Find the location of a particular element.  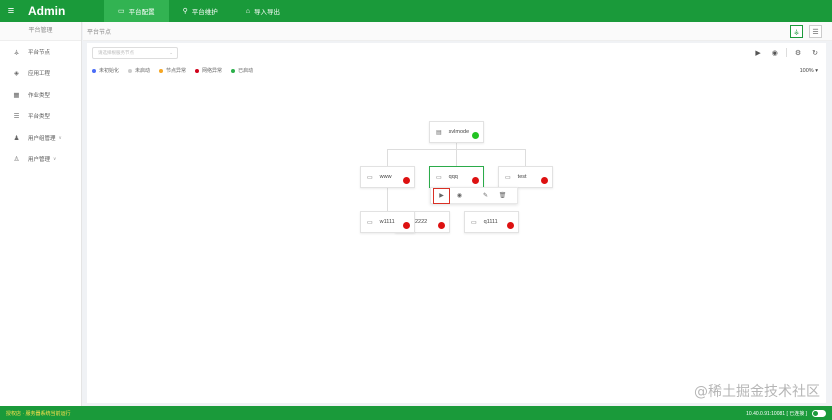

edit-node-button: ✎ is located at coordinates (485, 195).